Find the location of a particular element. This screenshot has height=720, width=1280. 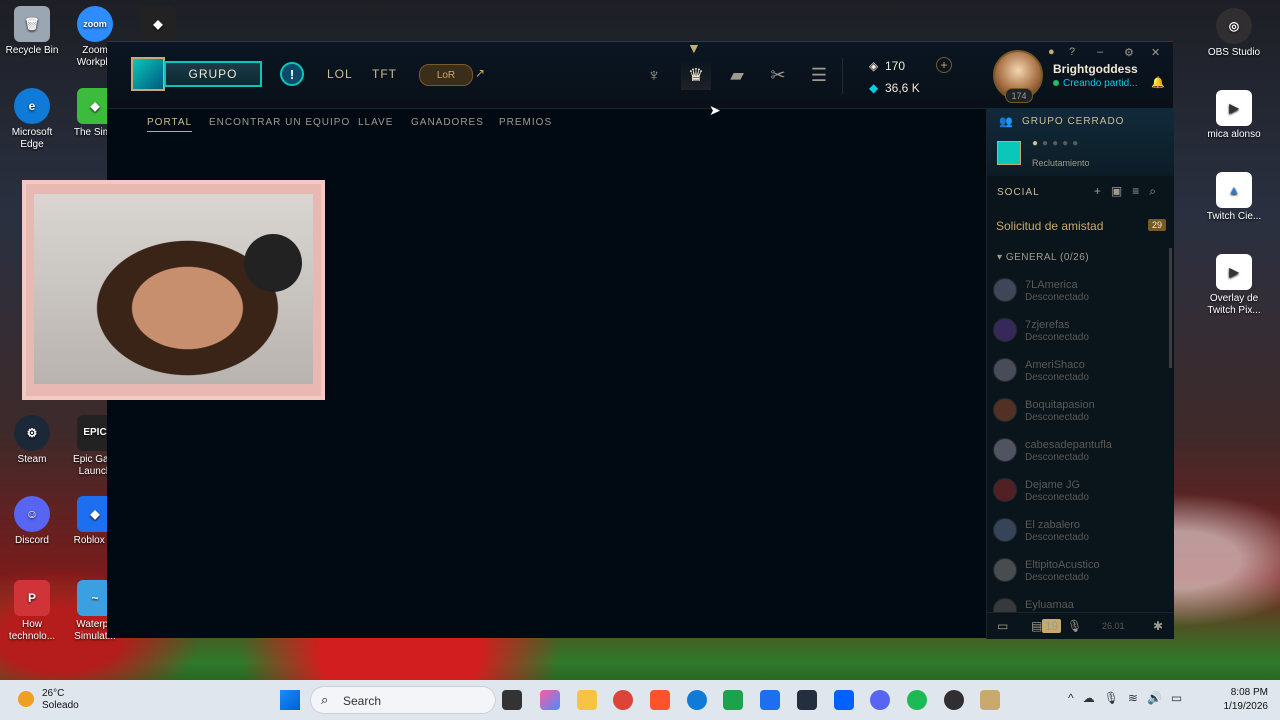

nav-tft: TFT is located at coordinates (384, 74).